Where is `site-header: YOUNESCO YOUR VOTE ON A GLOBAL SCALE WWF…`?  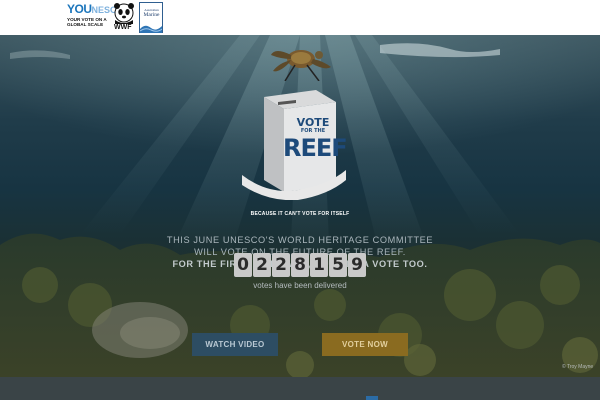
site-header: YOUNESCO YOUR VOTE ON A GLOBAL SCALE WWF… is located at coordinates (300, 17).